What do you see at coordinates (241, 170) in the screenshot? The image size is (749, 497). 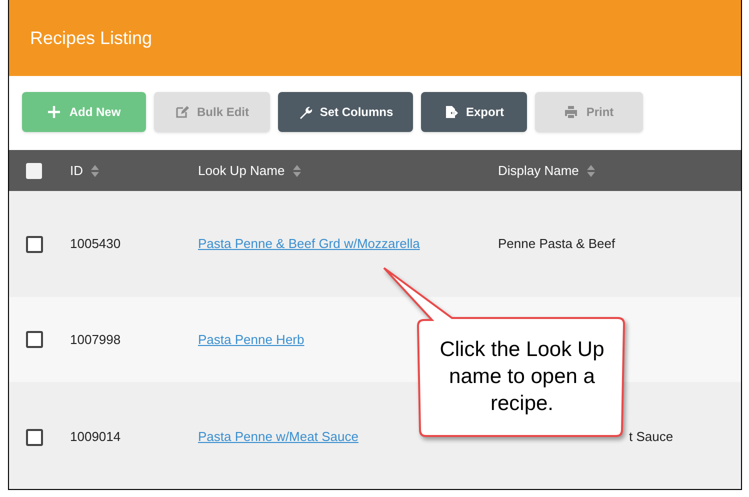 I see `column-header: Look Up Name` at bounding box center [241, 170].